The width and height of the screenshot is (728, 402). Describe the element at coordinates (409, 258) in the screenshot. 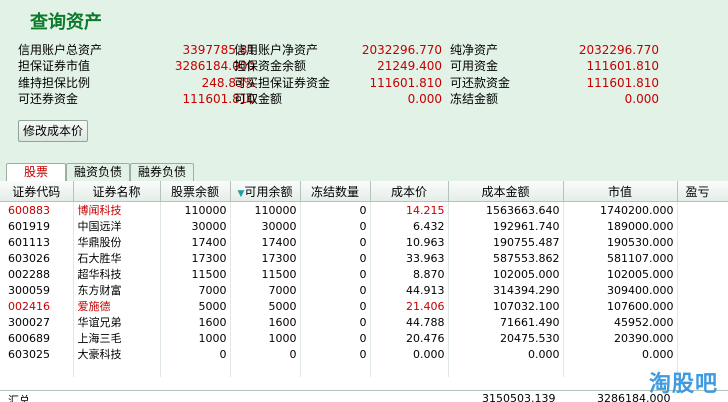

I see `cell-cost: 33.963` at that location.